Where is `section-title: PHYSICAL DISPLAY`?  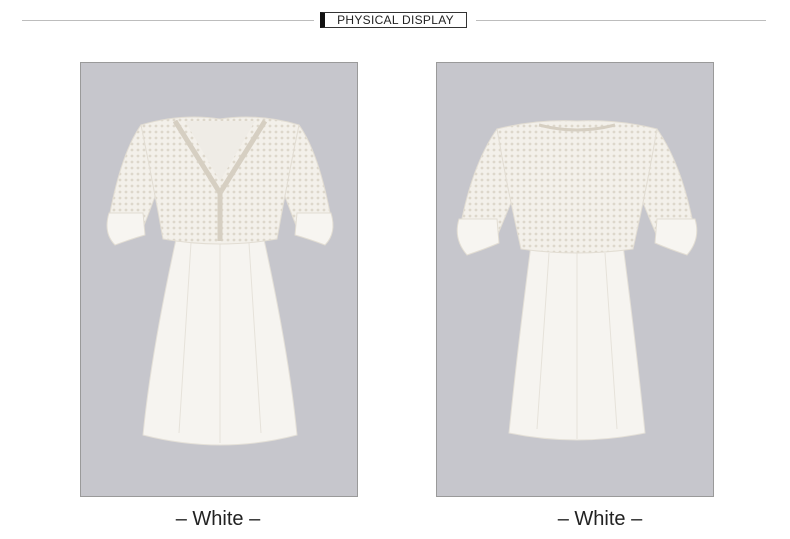
section-title: PHYSICAL DISPLAY is located at coordinates (393, 20).